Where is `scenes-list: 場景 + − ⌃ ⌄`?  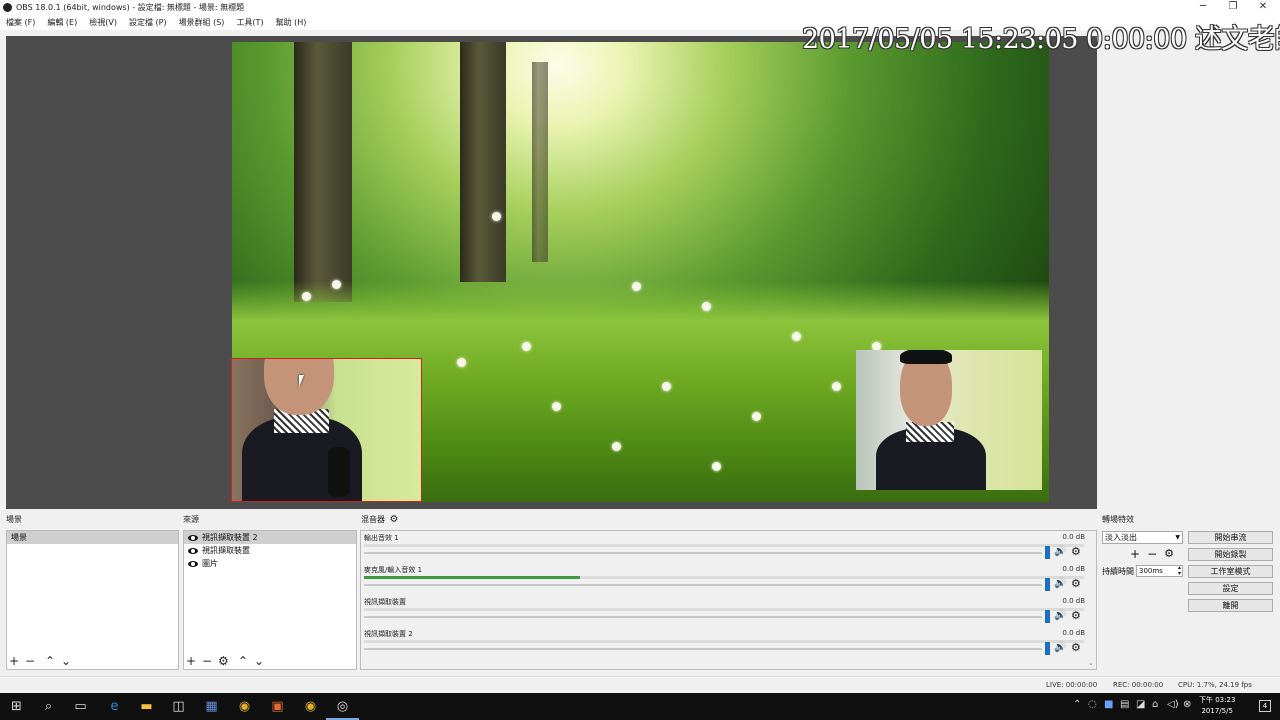 scenes-list: 場景 + − ⌃ ⌄ is located at coordinates (92, 600).